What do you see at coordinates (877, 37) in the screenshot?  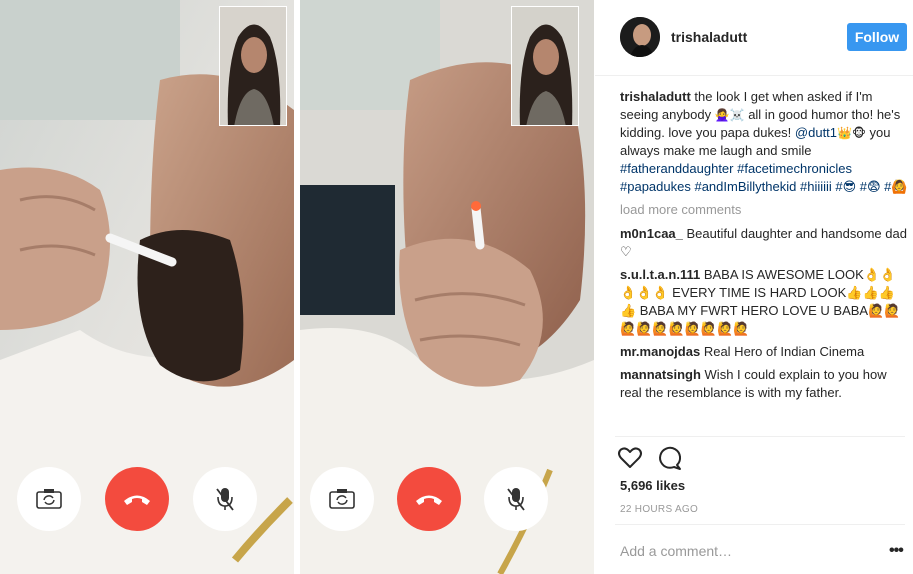 I see `follow-button: Follow` at bounding box center [877, 37].